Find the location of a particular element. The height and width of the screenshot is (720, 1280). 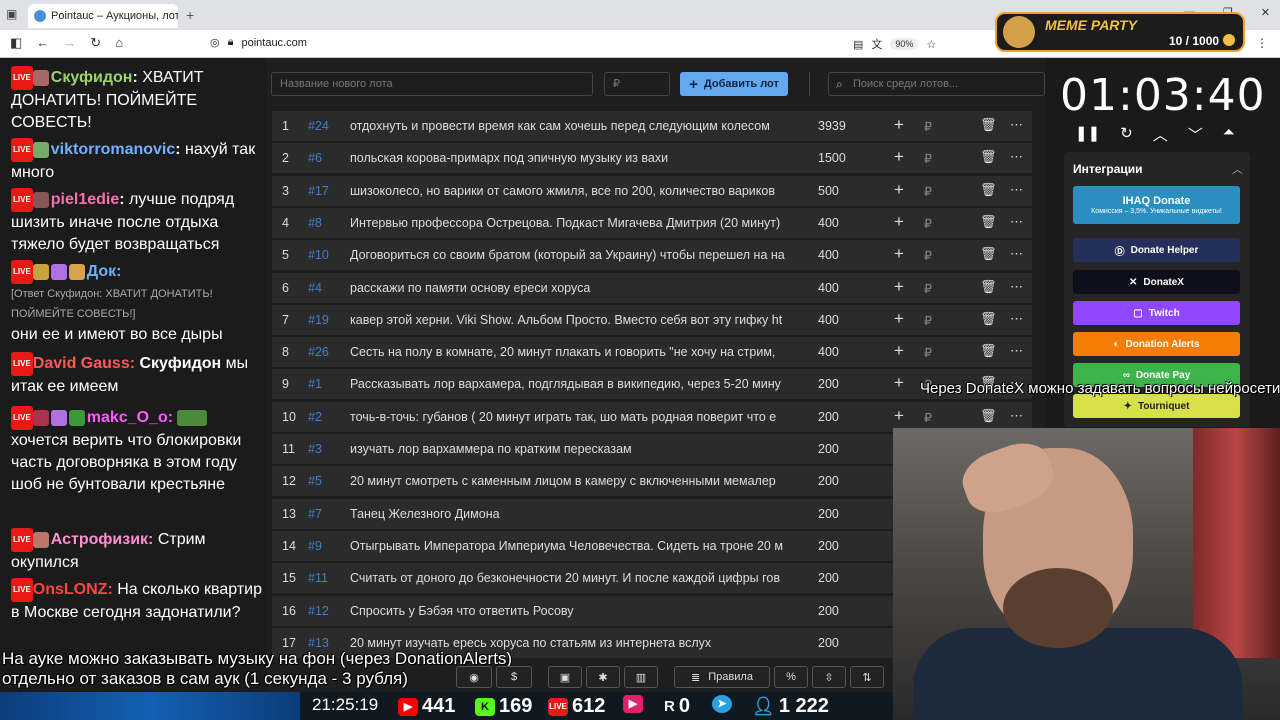

donate-button: $ is located at coordinates (514, 677).